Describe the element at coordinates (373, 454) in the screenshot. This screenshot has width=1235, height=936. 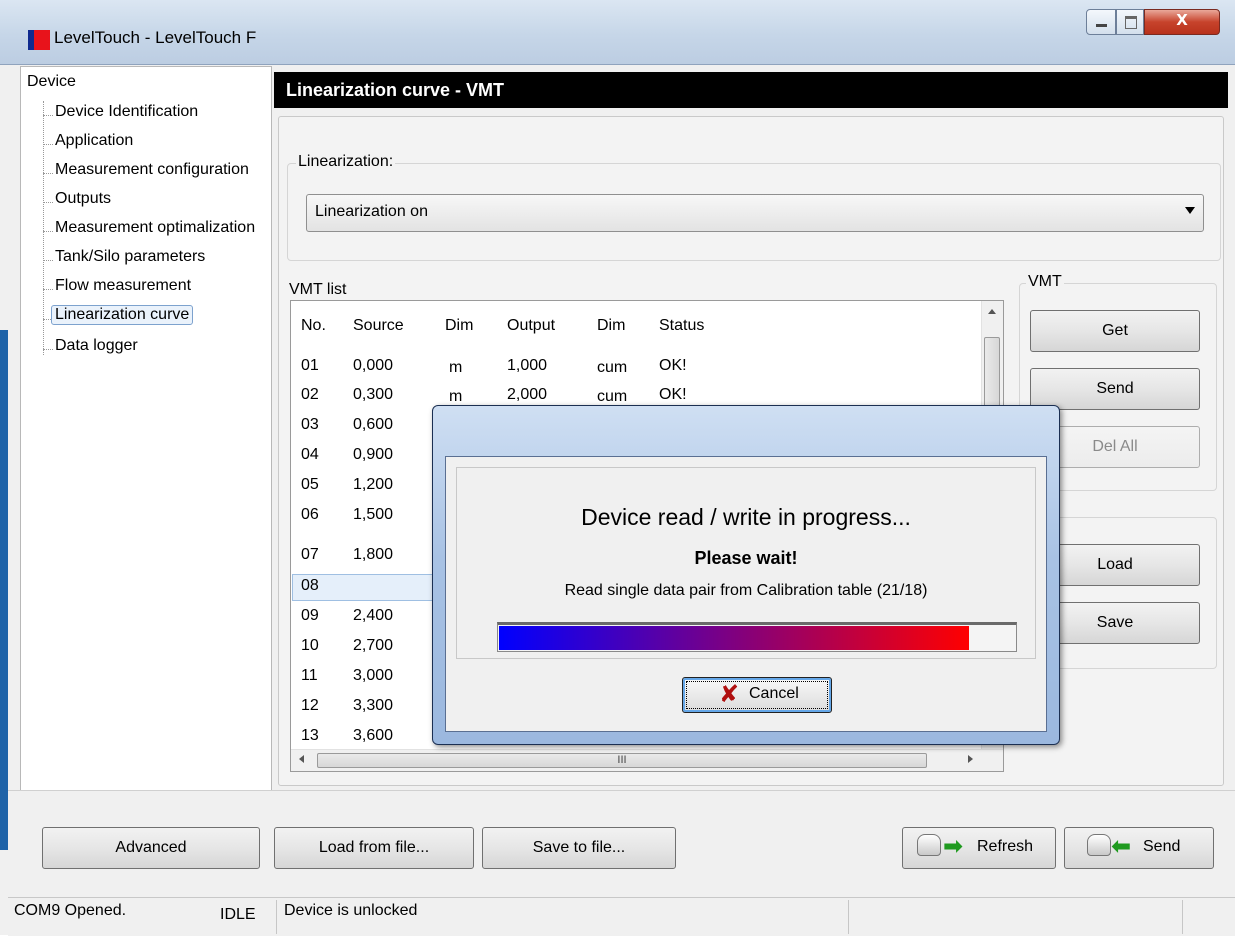
I see `table-cell-source: 0,900` at that location.